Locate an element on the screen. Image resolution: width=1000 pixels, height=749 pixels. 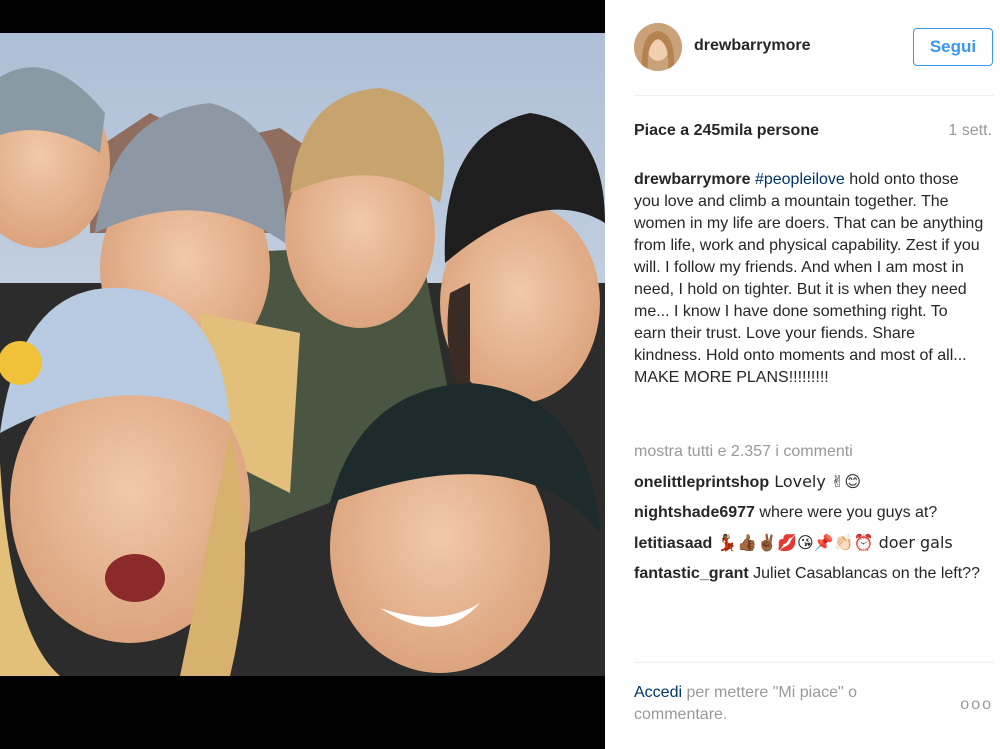
caption-hashtag: #peopleilove is located at coordinates (800, 179).